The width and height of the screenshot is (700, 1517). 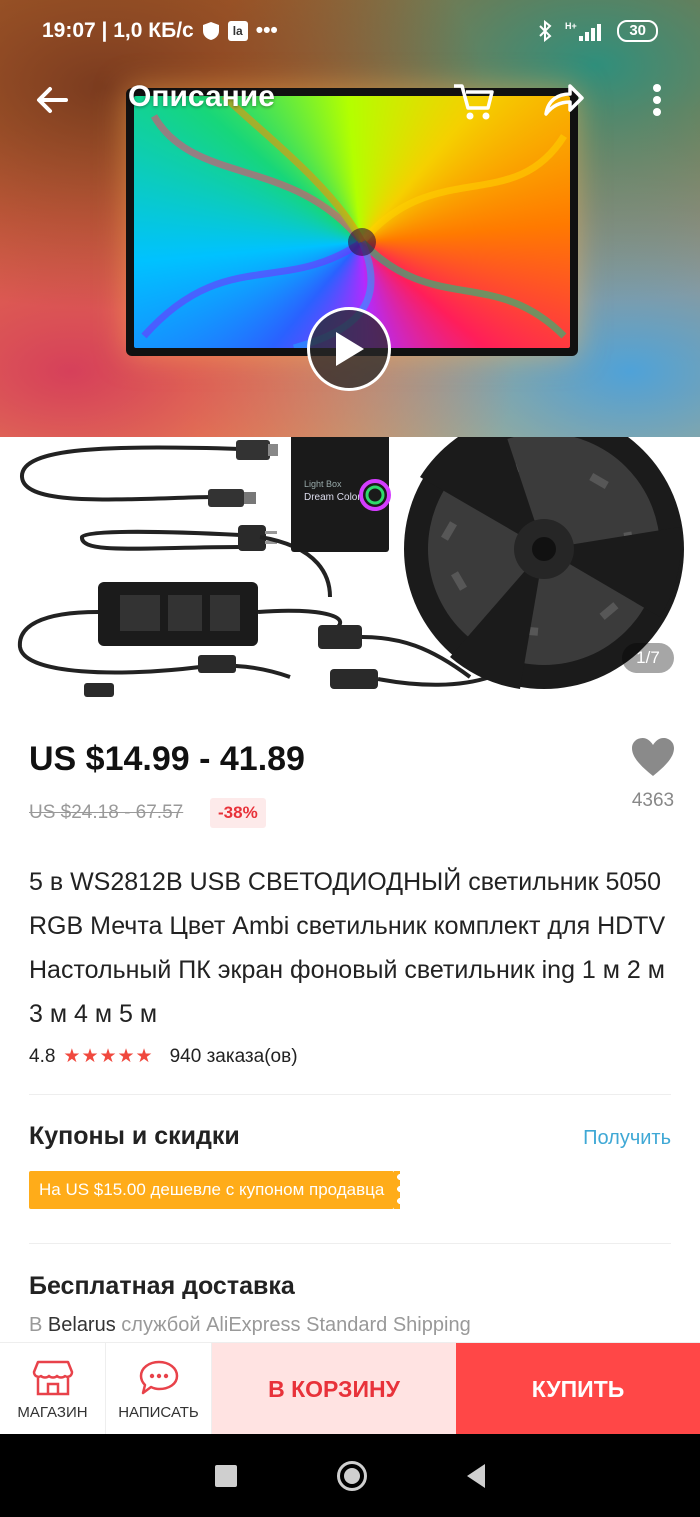 What do you see at coordinates (106, 812) in the screenshot?
I see `original-price: US $24.18 - 67.57` at bounding box center [106, 812].